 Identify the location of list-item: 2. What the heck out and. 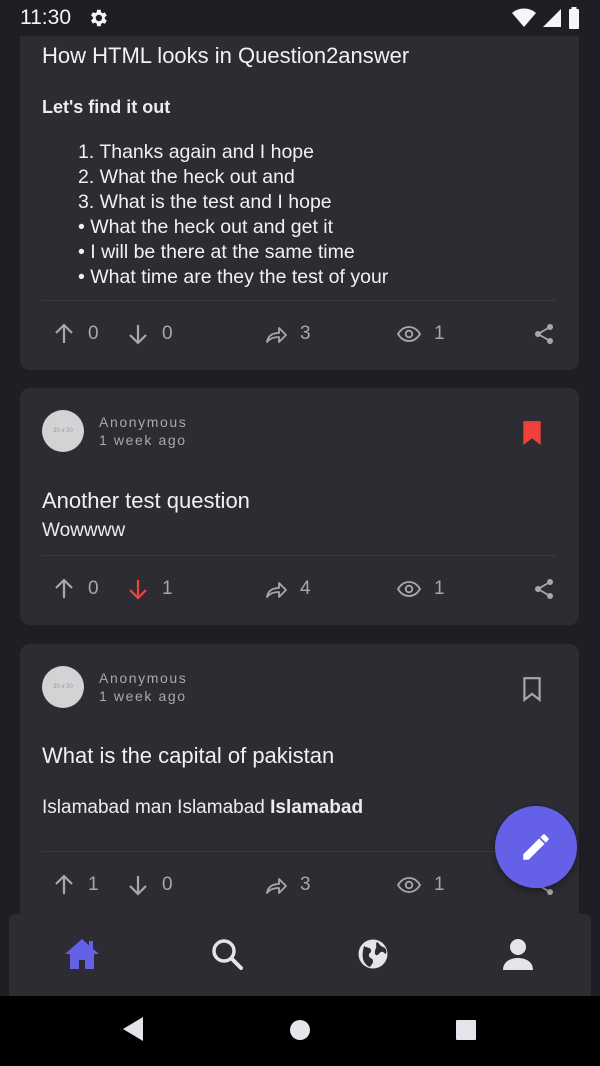
(186, 177).